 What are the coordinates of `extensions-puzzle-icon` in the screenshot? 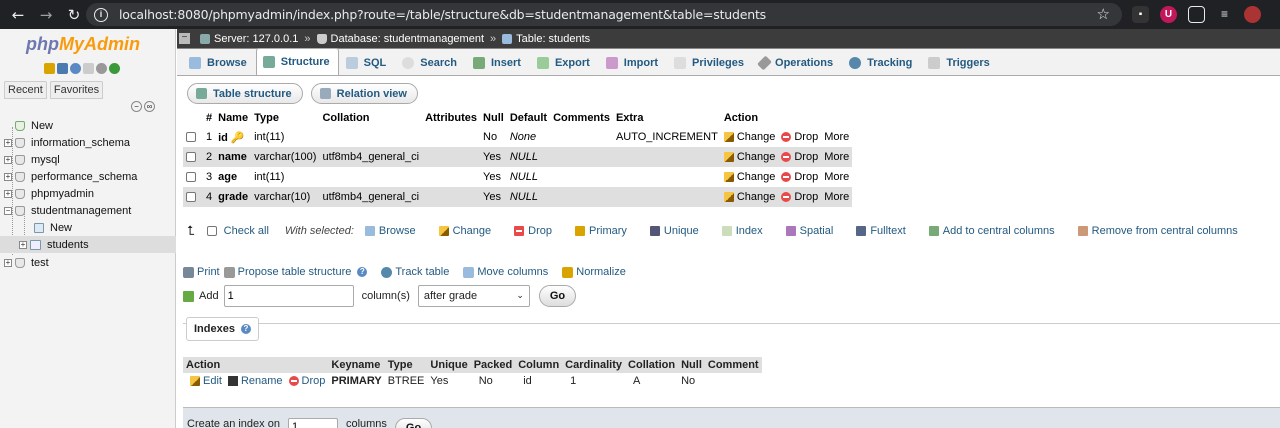 It's located at (1196, 14).